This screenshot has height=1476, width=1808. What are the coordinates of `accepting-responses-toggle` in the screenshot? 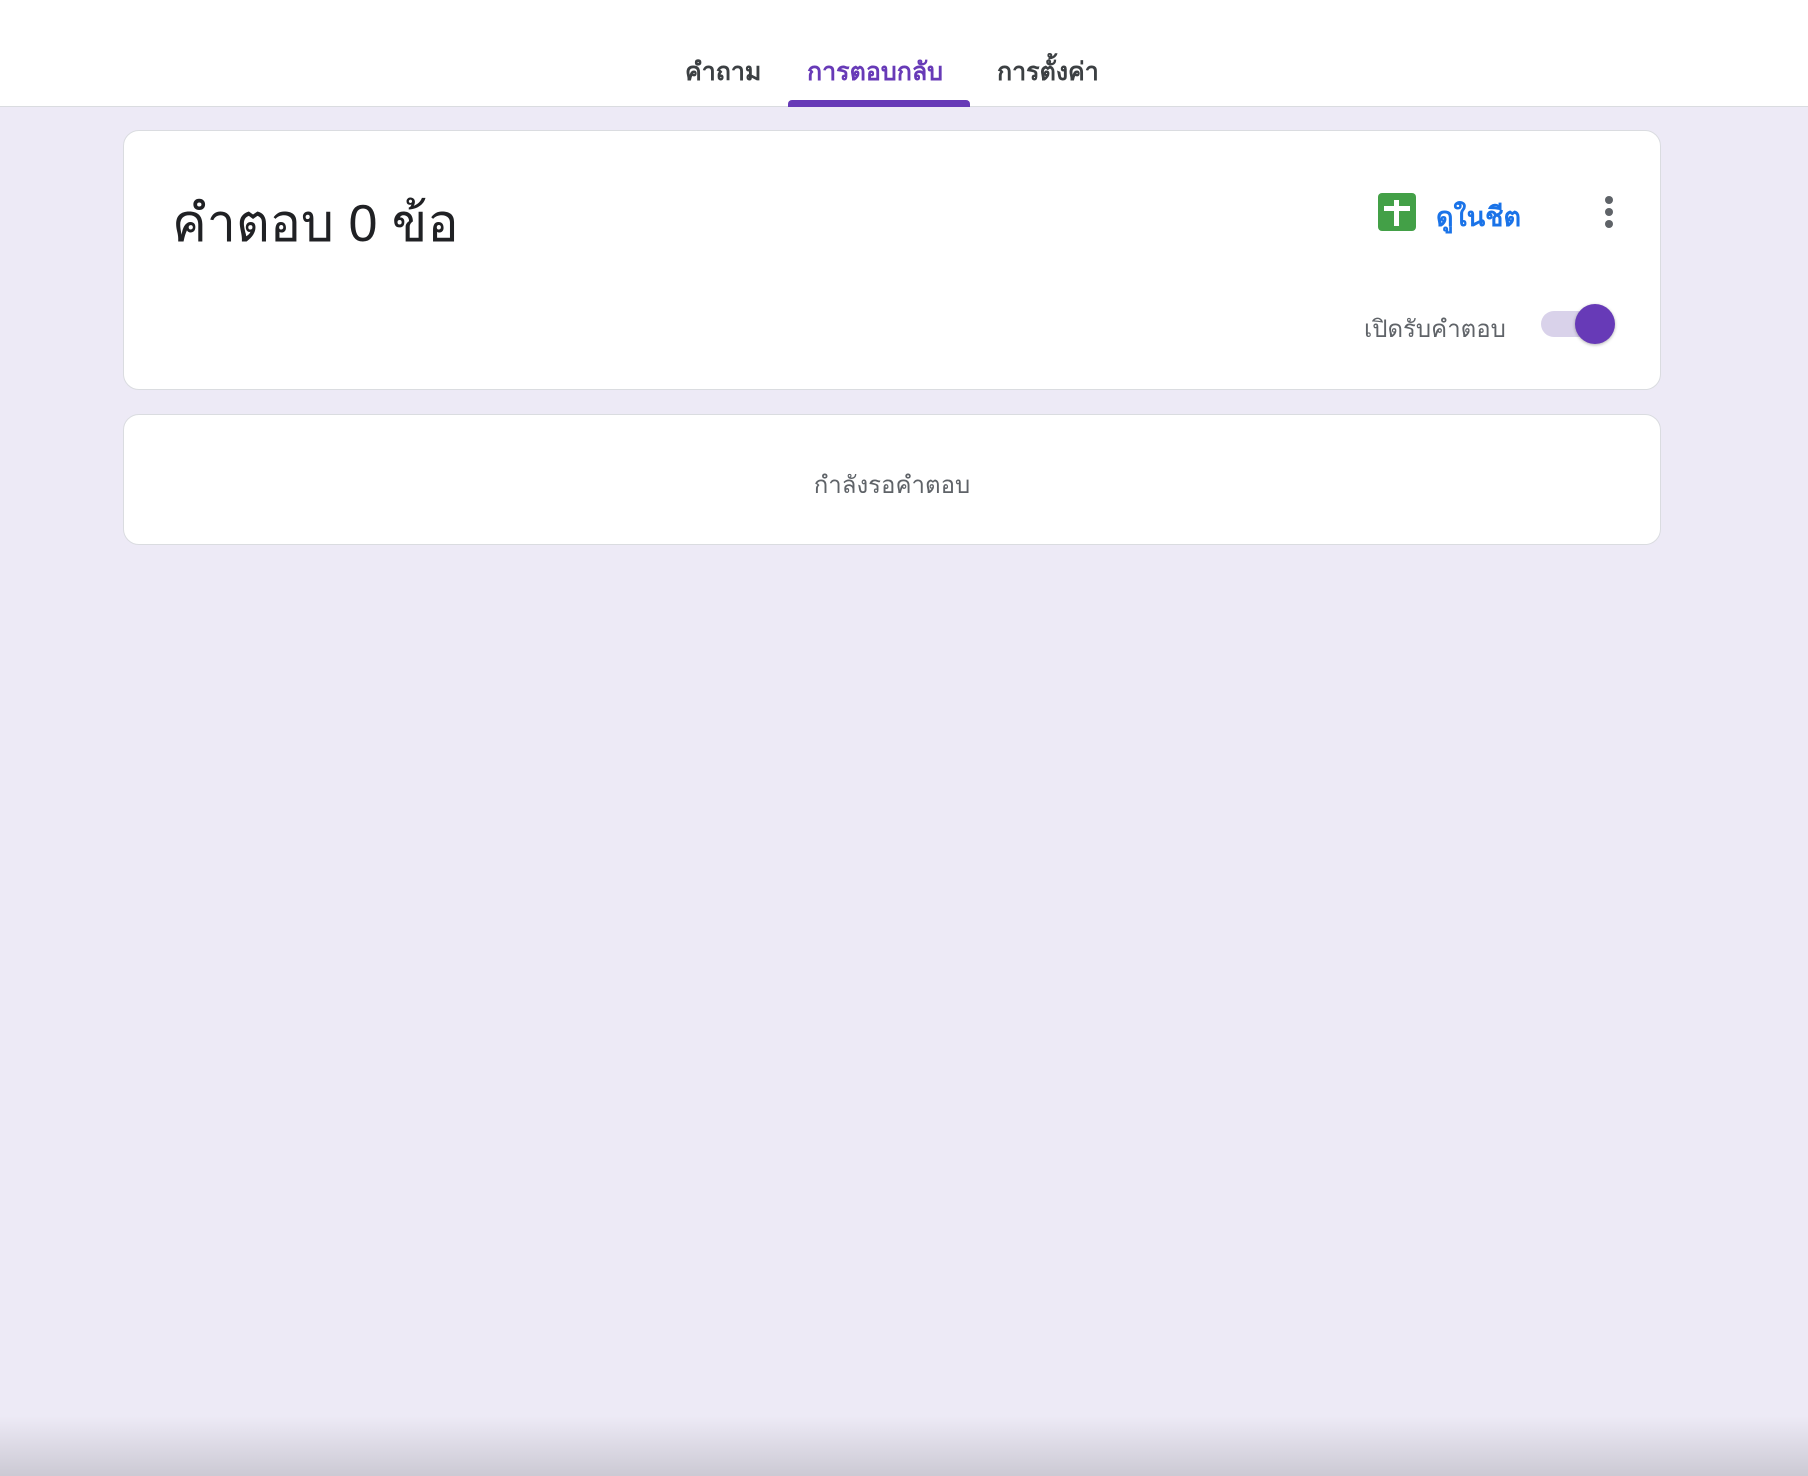 It's located at (1577, 324).